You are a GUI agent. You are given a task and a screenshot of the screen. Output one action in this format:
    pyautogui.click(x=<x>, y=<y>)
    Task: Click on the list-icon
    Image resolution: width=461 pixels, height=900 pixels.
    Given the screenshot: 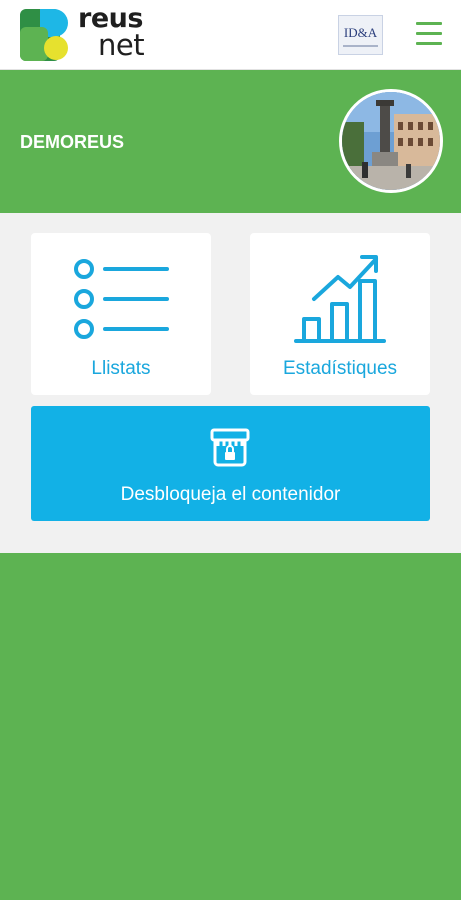 What is the action you would take?
    pyautogui.click(x=121, y=299)
    